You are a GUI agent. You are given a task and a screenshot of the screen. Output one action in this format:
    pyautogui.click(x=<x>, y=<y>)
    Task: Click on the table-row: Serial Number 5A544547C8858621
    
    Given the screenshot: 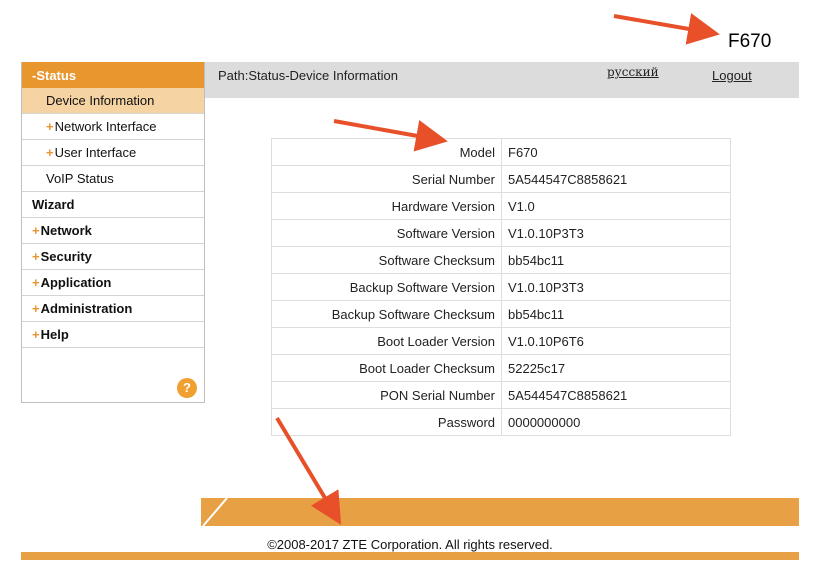 What is the action you would take?
    pyautogui.click(x=501, y=179)
    